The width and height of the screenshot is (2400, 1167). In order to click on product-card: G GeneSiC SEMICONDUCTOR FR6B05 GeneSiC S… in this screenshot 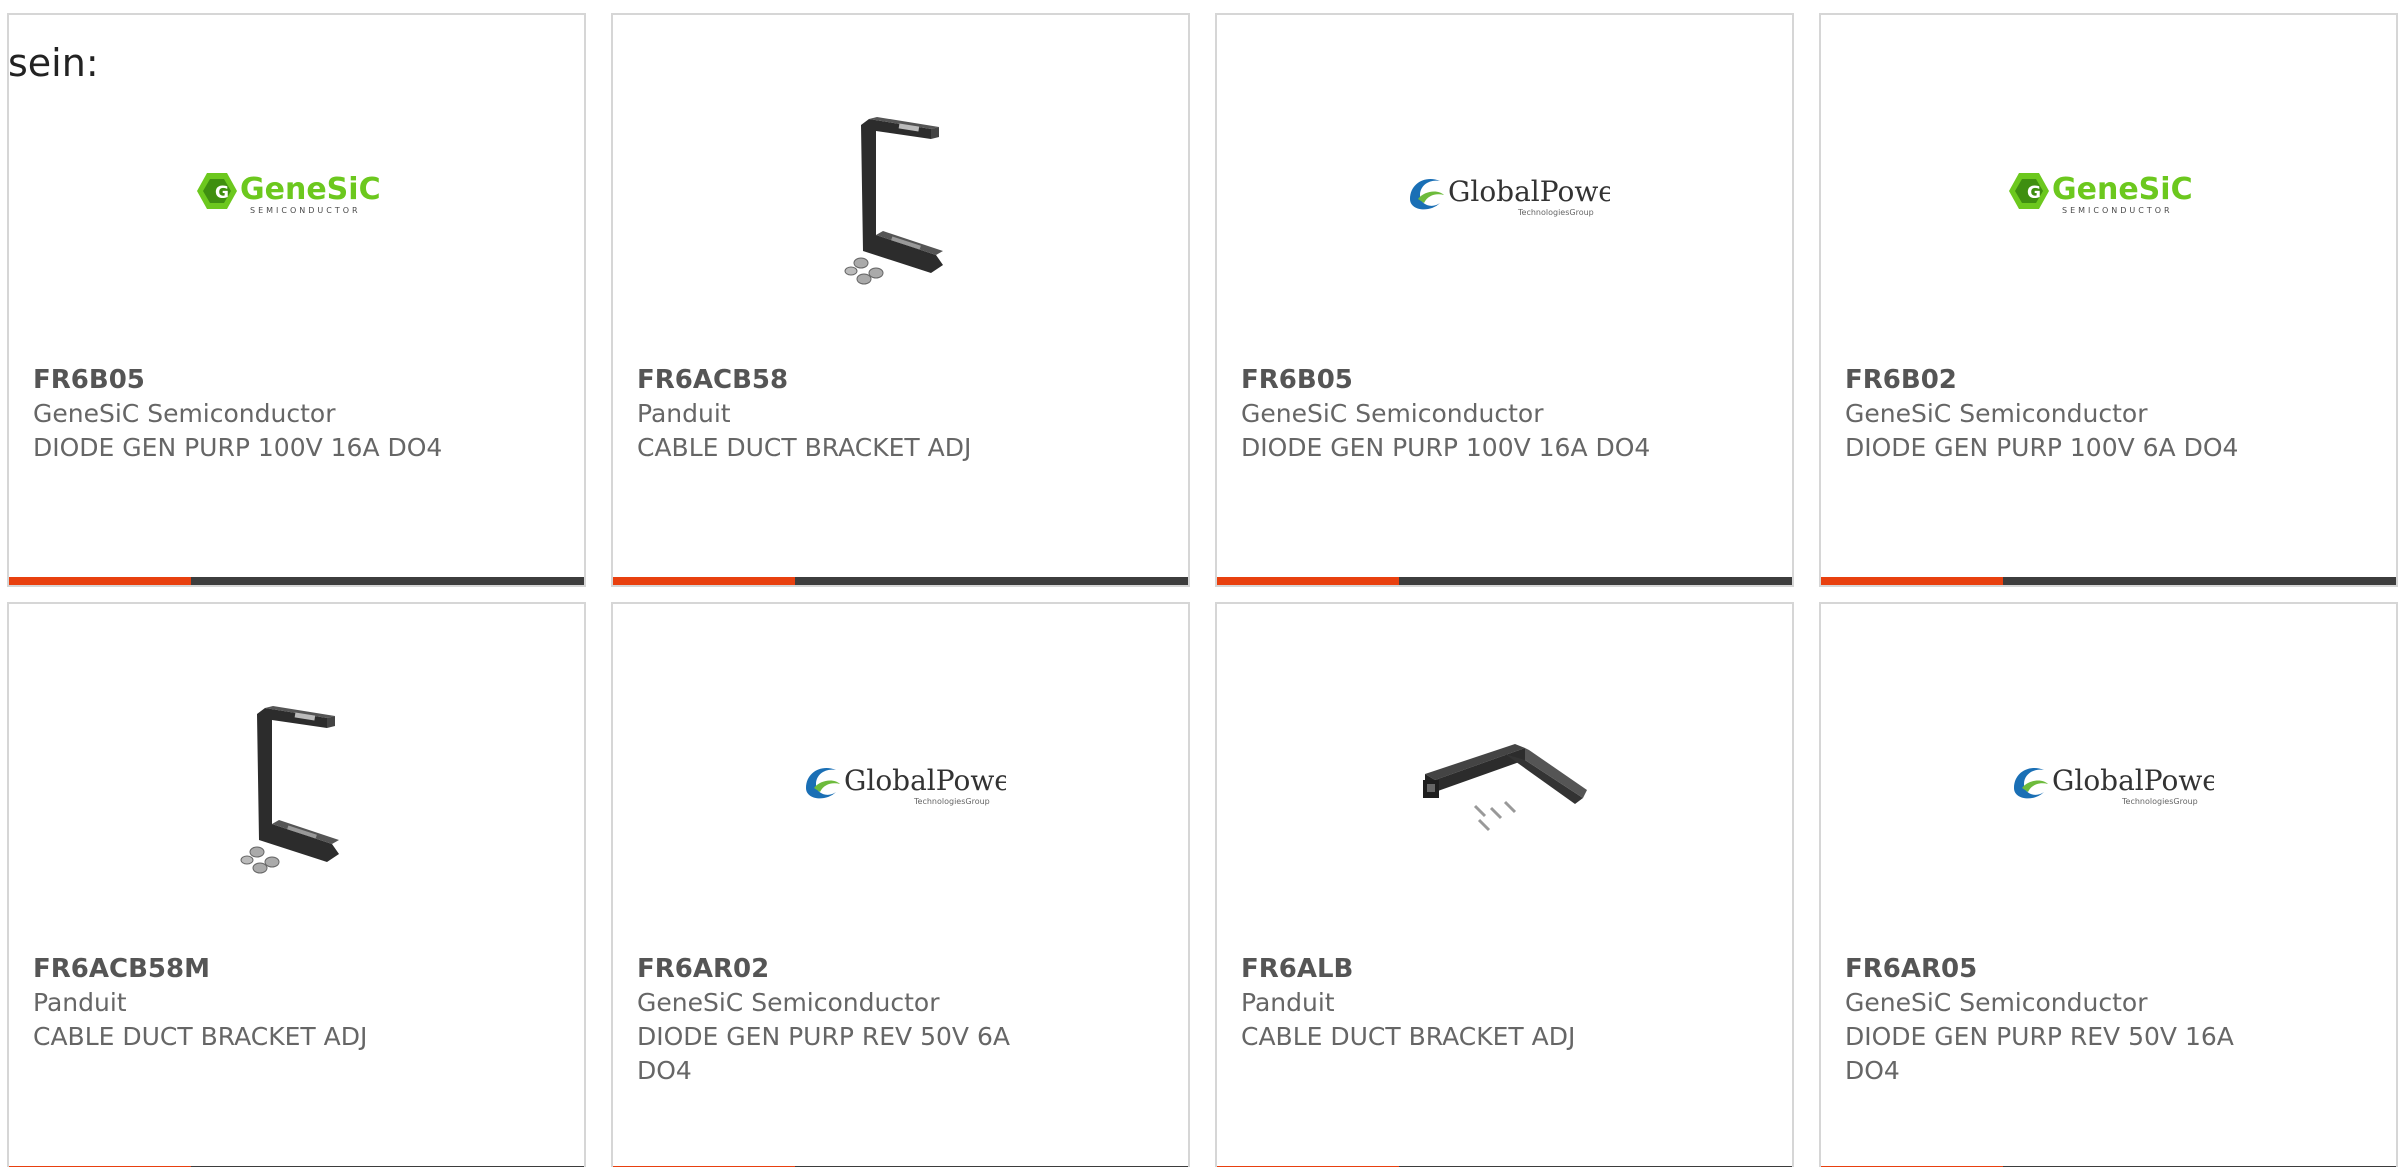, I will do `click(296, 300)`.